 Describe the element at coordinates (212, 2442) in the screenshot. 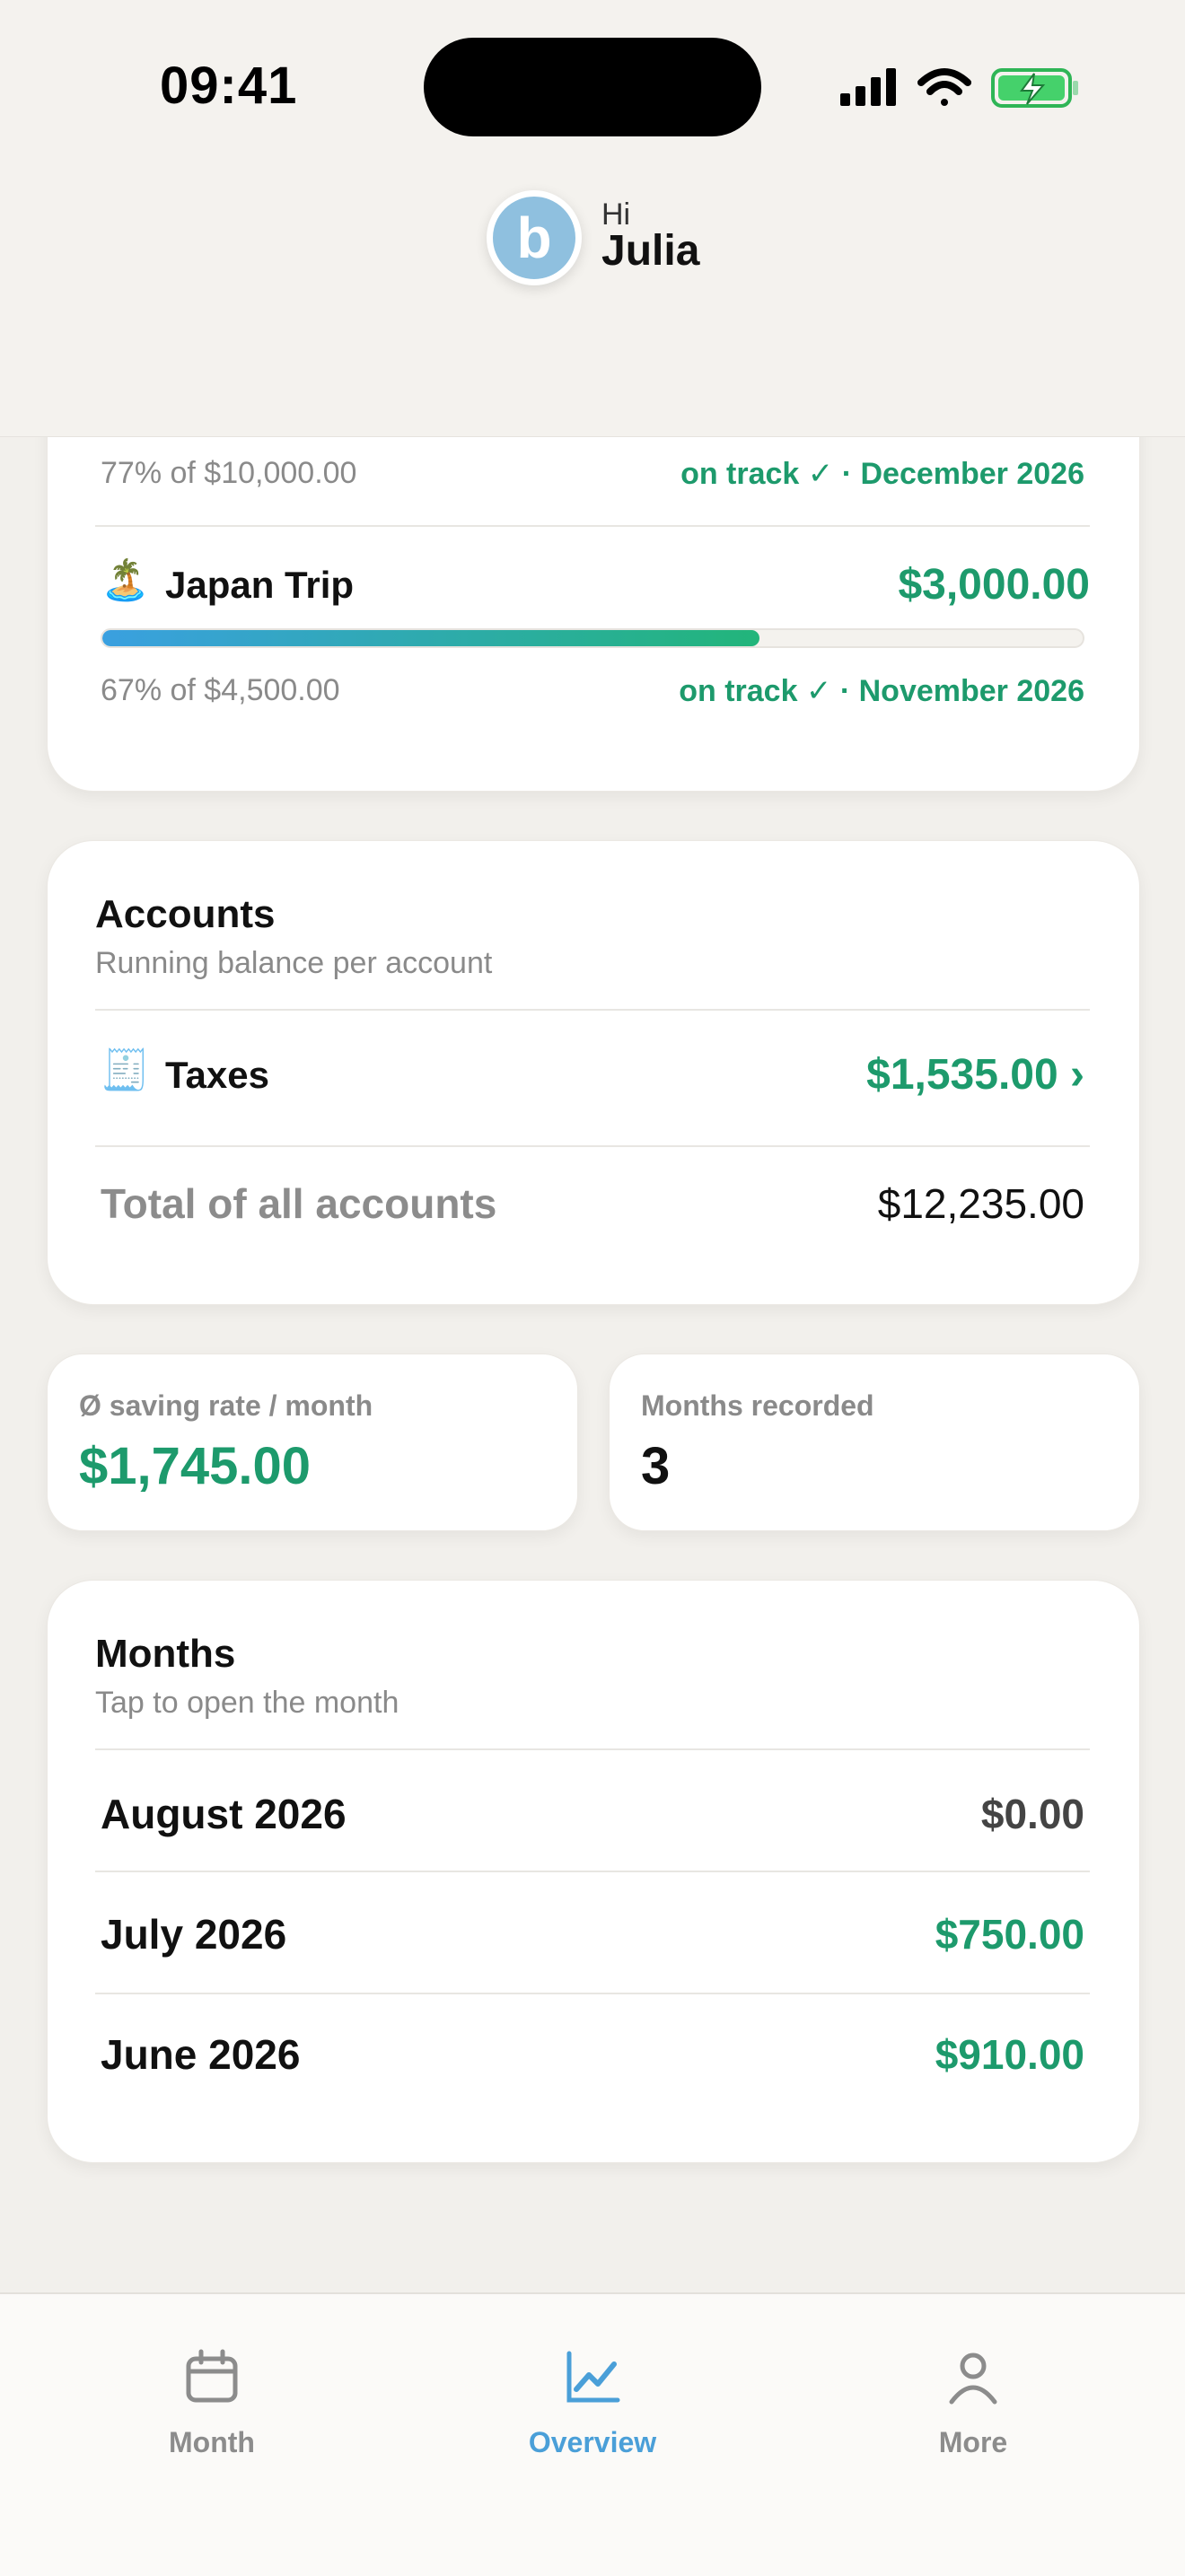

I see `tab-label: Month` at that location.